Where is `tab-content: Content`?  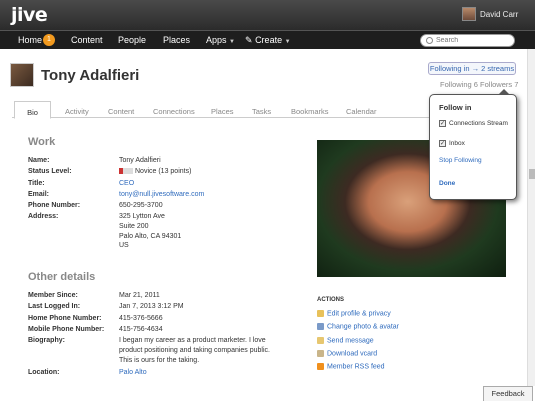 tab-content: Content is located at coordinates (121, 111).